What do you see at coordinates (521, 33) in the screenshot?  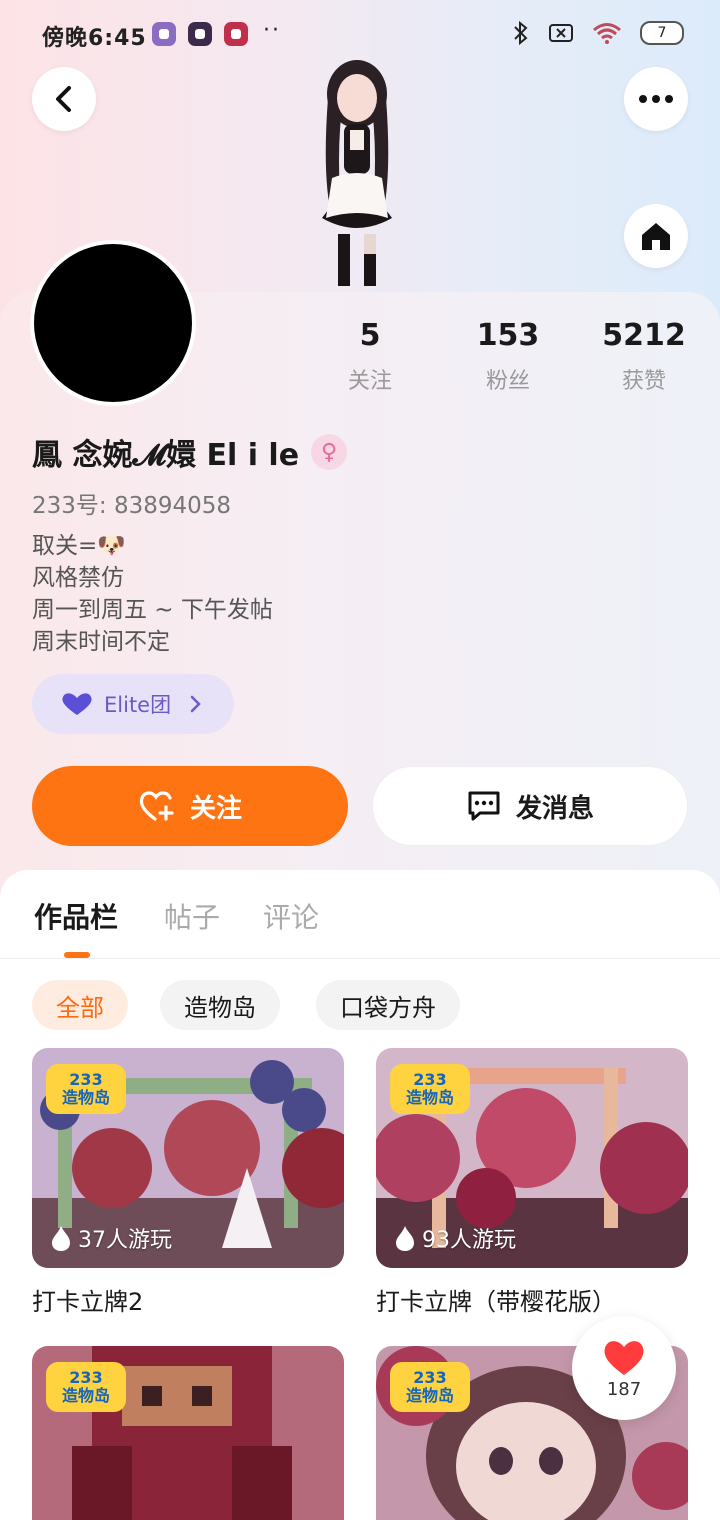 I see `bluetooth-icon` at bounding box center [521, 33].